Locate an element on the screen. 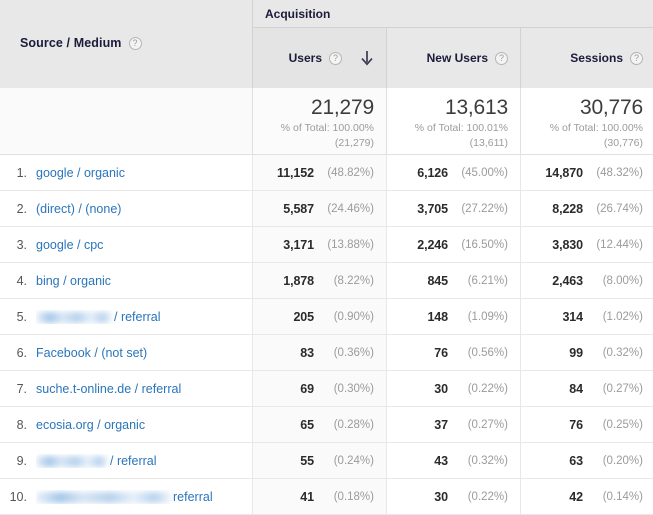 This screenshot has width=653, height=515. row-index: 3. is located at coordinates (21, 244).